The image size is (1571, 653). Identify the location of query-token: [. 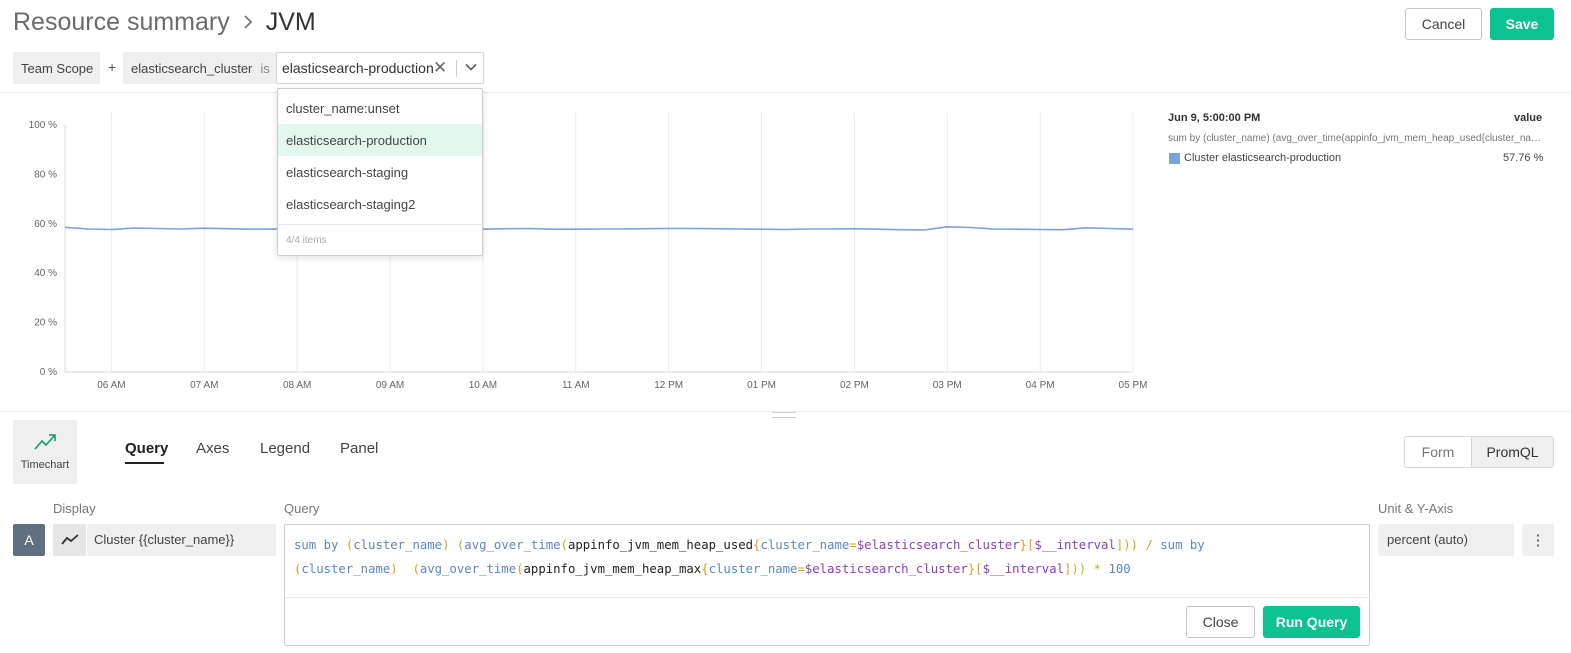
(979, 569).